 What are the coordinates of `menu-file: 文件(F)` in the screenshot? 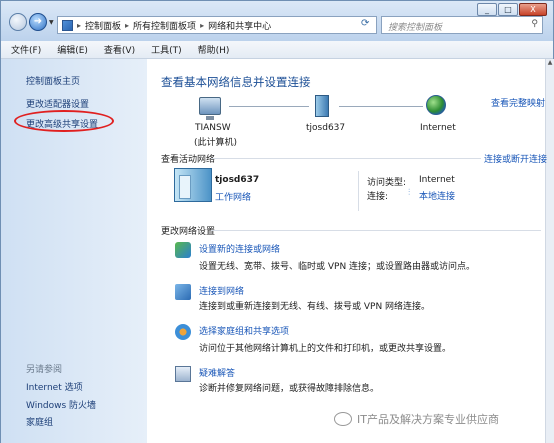 It's located at (26, 49).